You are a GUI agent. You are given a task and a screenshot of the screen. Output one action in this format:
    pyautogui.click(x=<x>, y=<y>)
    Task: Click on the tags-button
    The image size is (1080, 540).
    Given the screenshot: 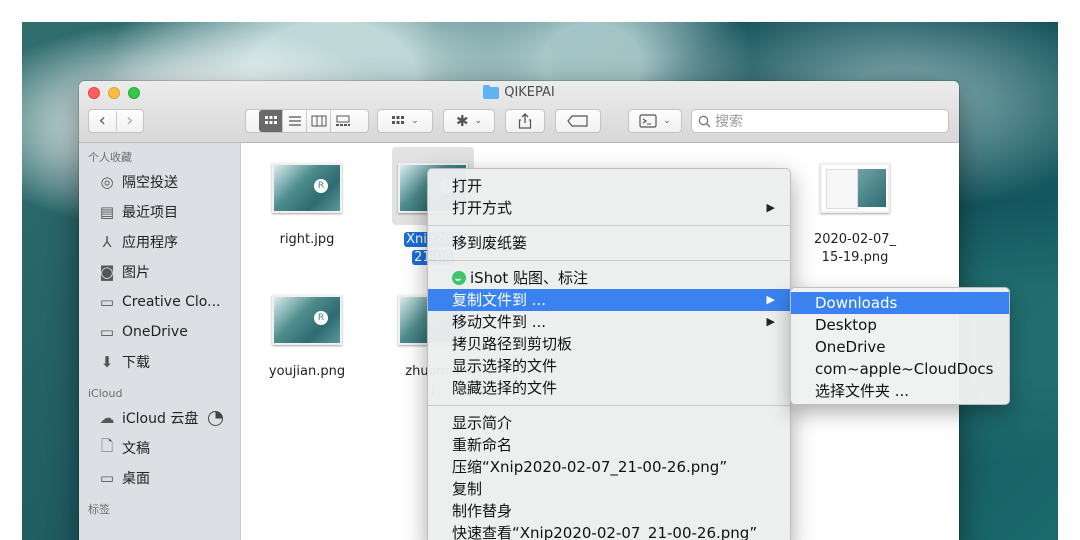 What is the action you would take?
    pyautogui.click(x=578, y=121)
    